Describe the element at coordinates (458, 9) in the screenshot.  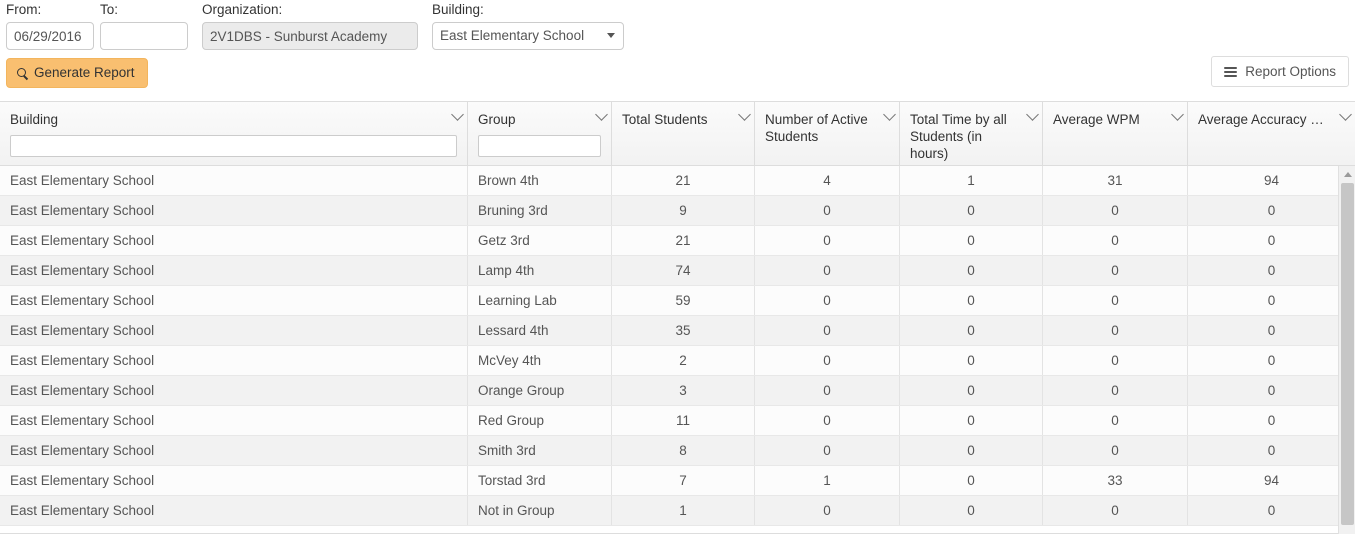
I see `building-label: Building:` at that location.